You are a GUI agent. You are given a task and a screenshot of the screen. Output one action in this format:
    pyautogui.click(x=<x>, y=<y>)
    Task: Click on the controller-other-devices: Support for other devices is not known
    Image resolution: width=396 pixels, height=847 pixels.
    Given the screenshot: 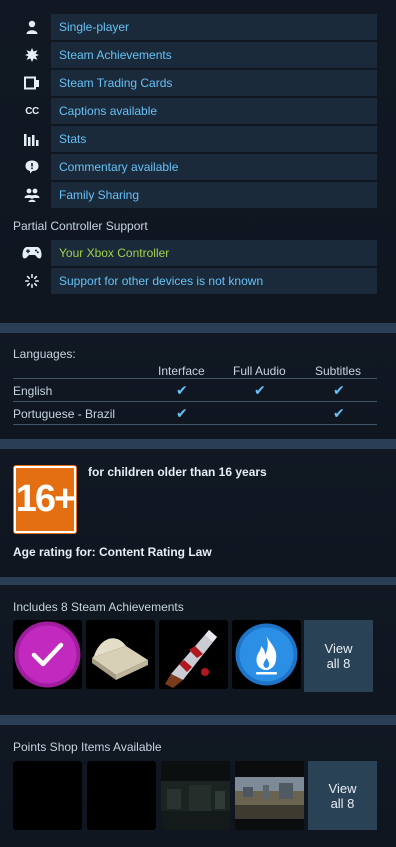 What is the action you would take?
    pyautogui.click(x=195, y=281)
    